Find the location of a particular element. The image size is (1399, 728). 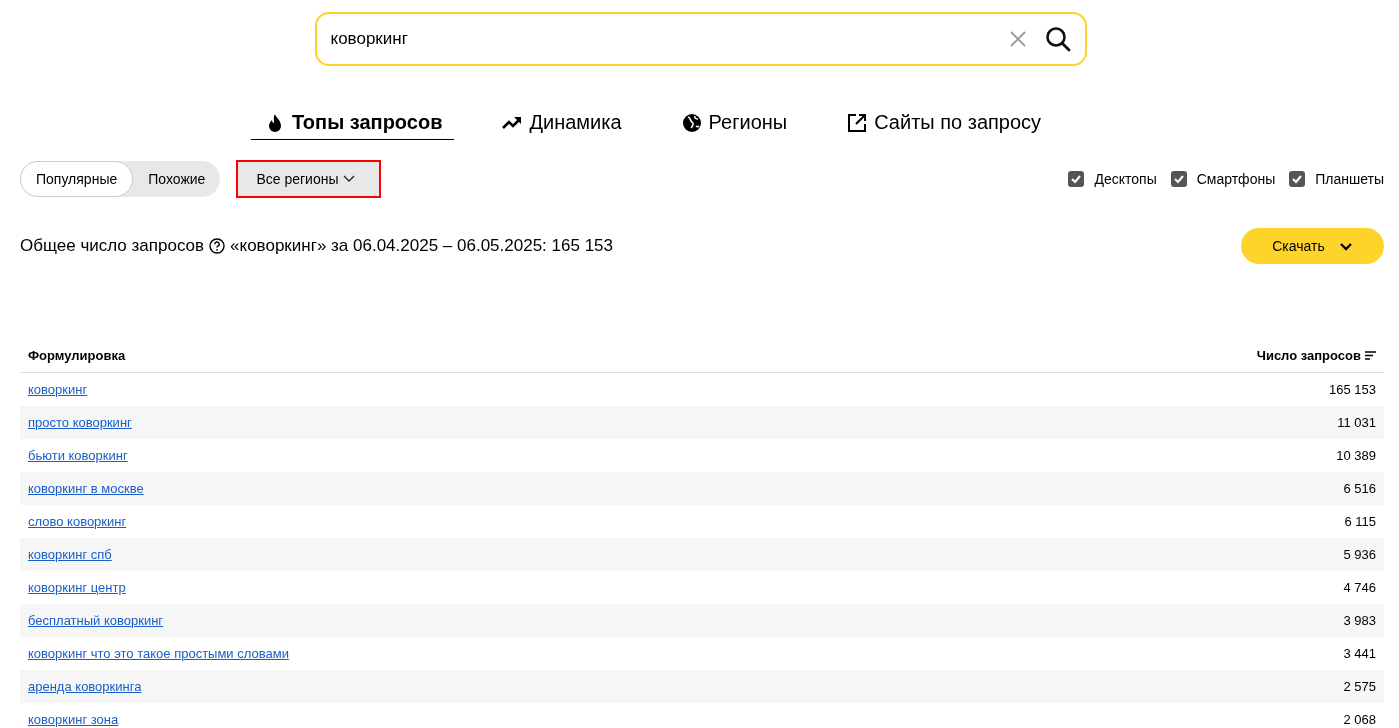

segment-button: Похожие is located at coordinates (177, 179).